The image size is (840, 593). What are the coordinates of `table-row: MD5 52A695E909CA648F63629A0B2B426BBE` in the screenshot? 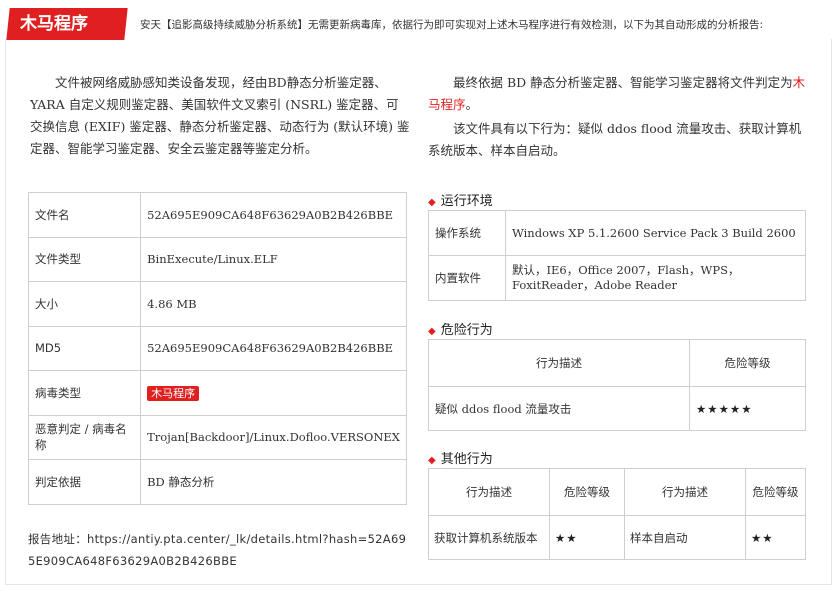 It's located at (217, 348).